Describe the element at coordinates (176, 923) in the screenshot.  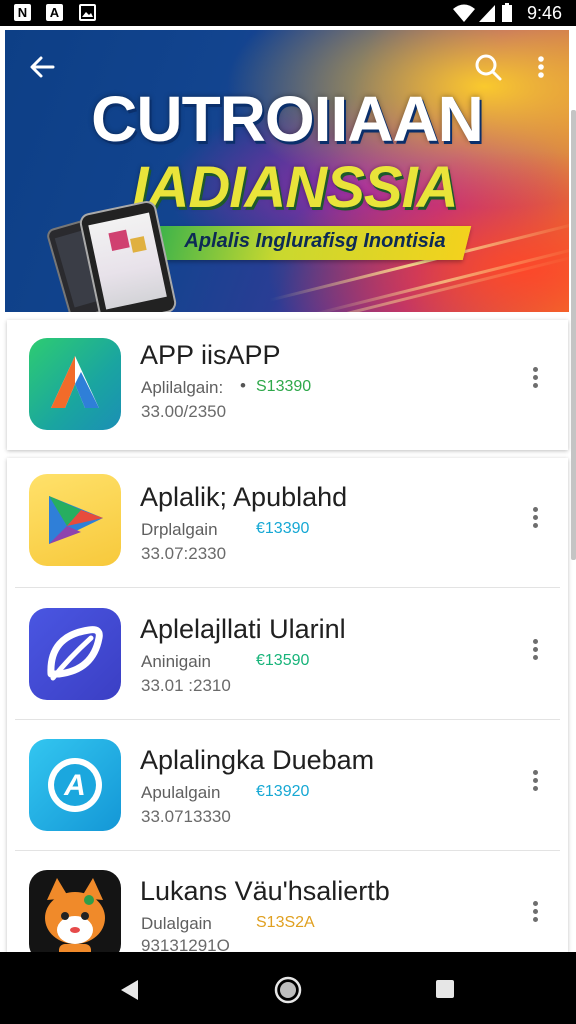
I see `app-subtitle: Dulalgain` at that location.